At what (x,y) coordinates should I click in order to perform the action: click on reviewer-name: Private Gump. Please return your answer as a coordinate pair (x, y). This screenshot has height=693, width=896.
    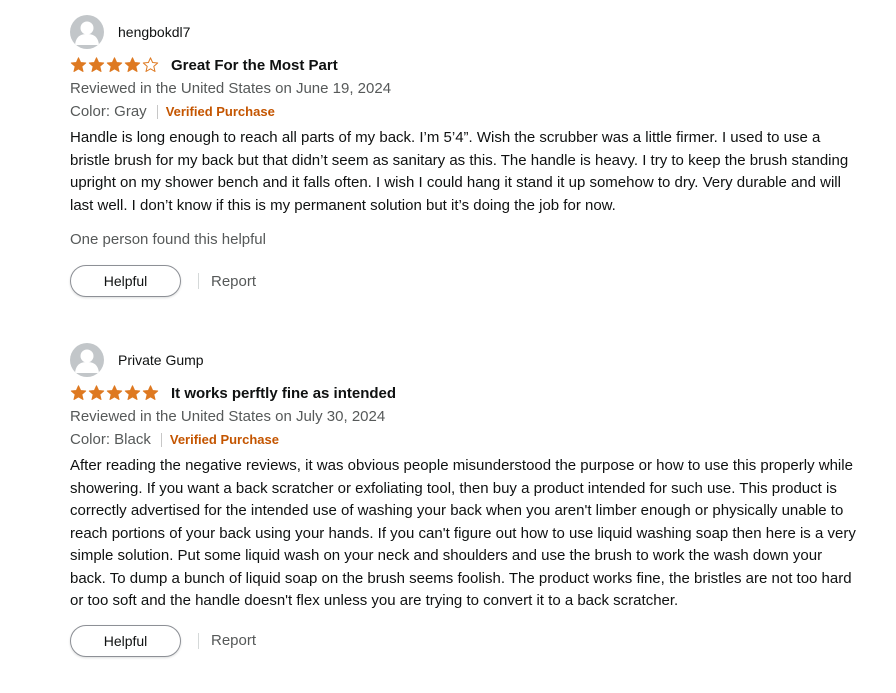
    Looking at the image, I should click on (161, 360).